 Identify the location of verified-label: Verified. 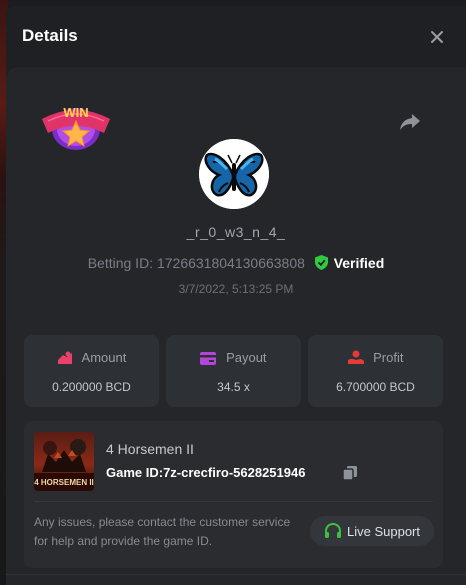
(359, 263).